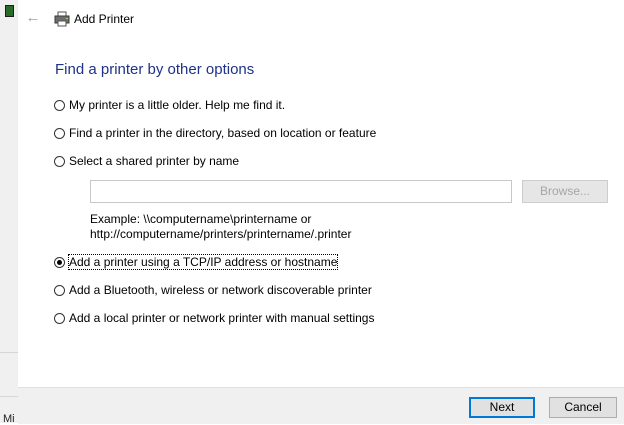  Describe the element at coordinates (9, 11) in the screenshot. I see `background-app-icon` at that location.